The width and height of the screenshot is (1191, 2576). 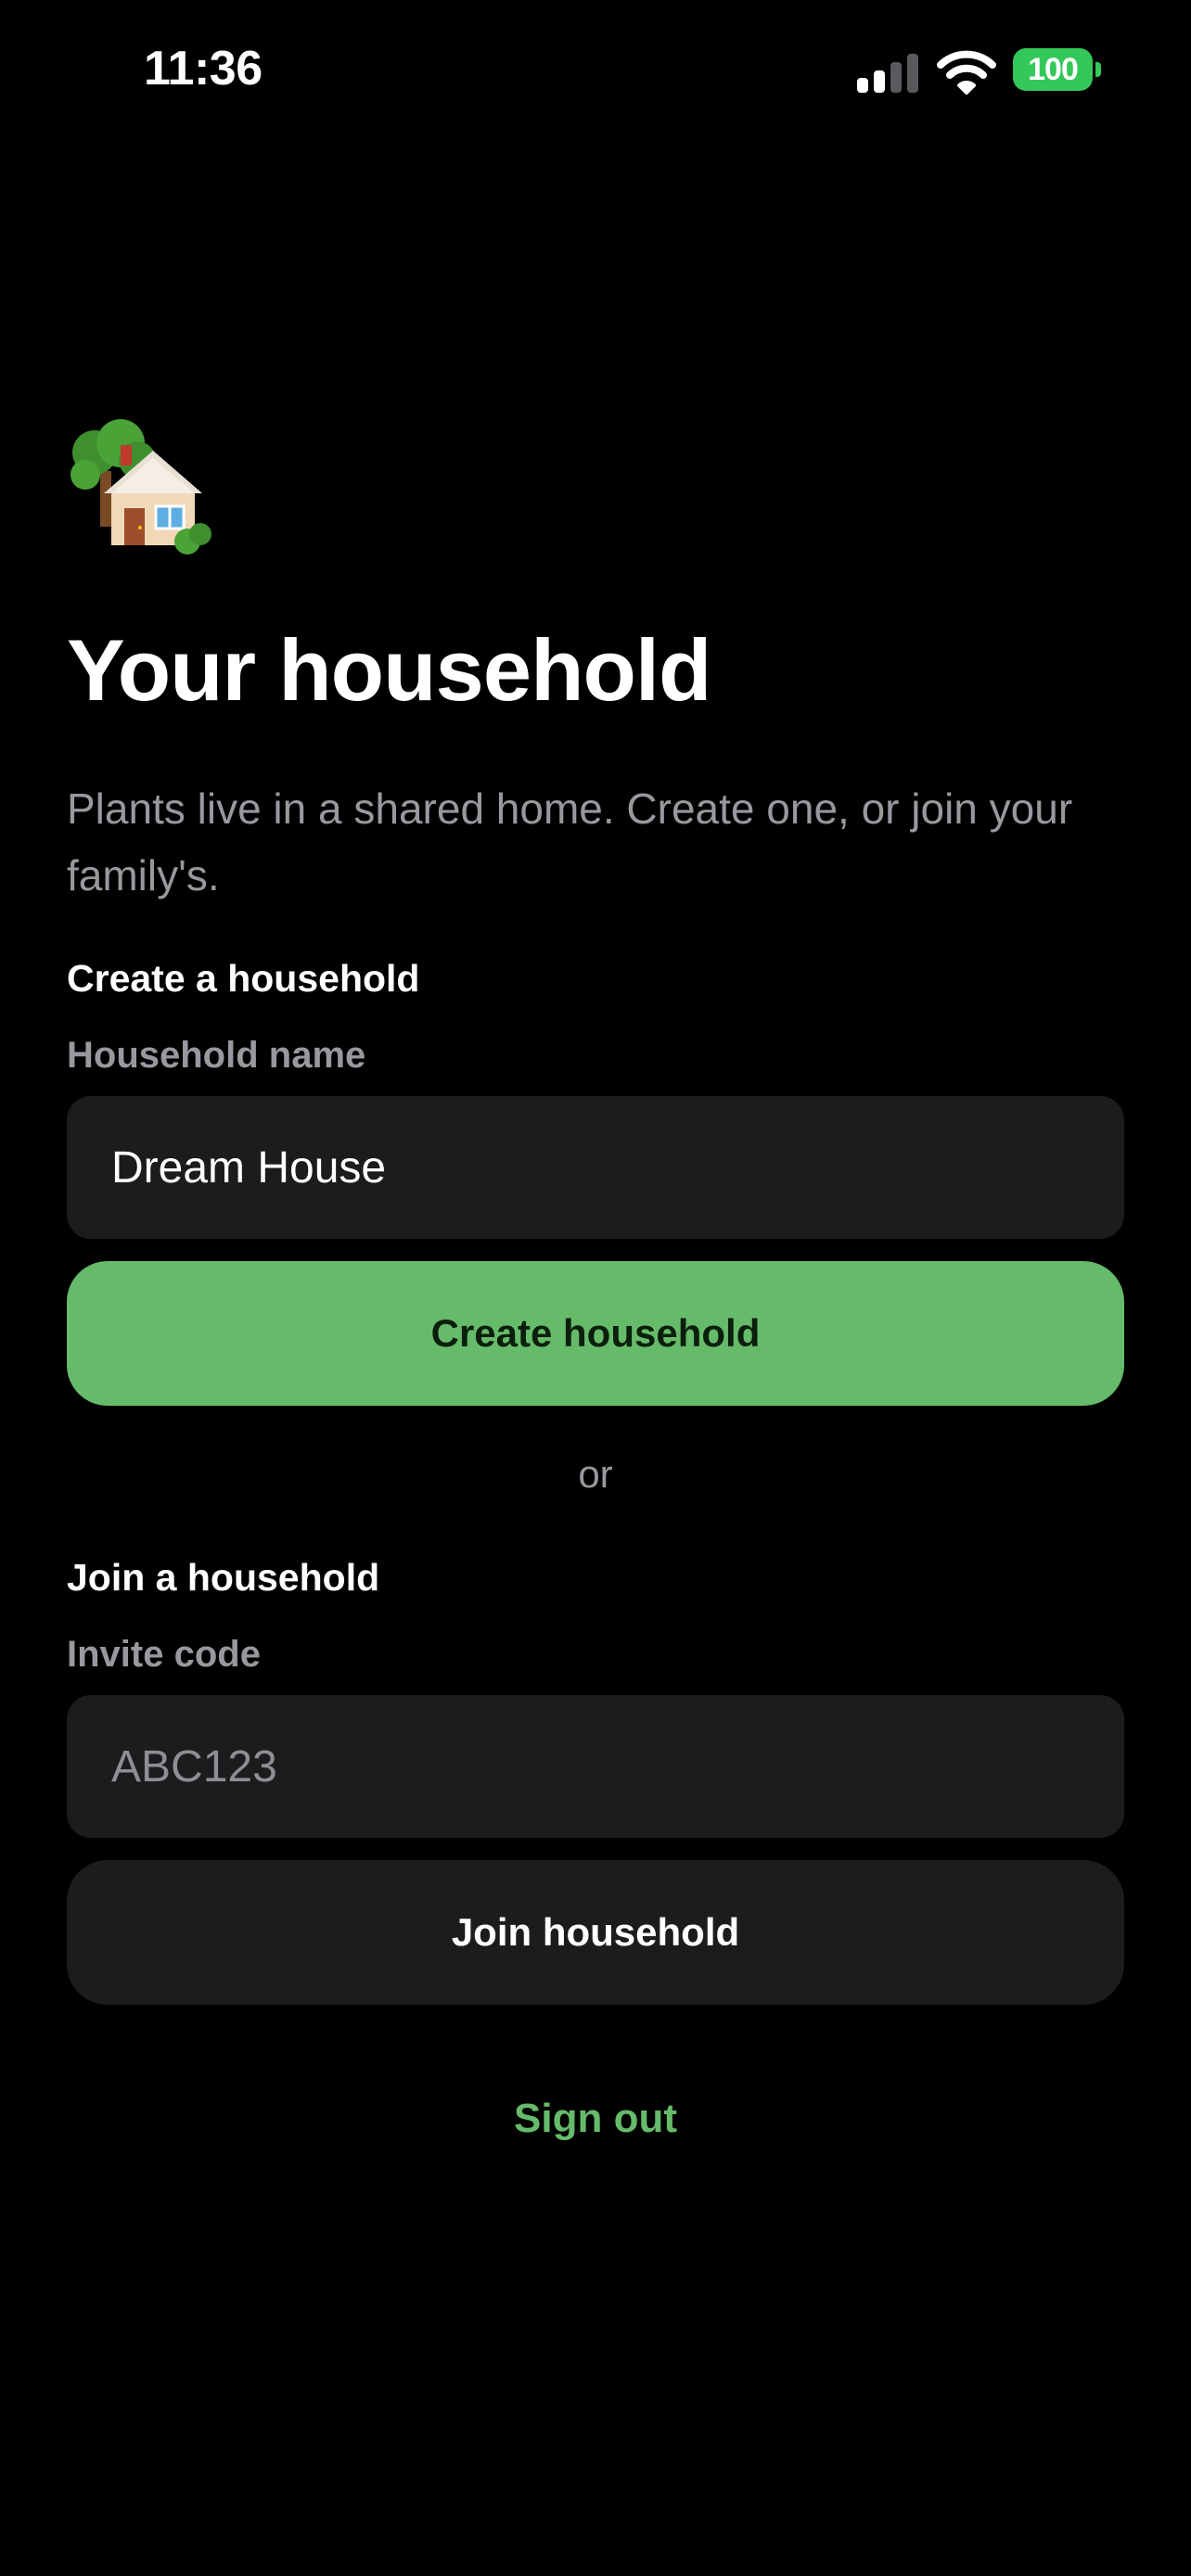 I want to click on household-name-label: Household name, so click(x=216, y=1056).